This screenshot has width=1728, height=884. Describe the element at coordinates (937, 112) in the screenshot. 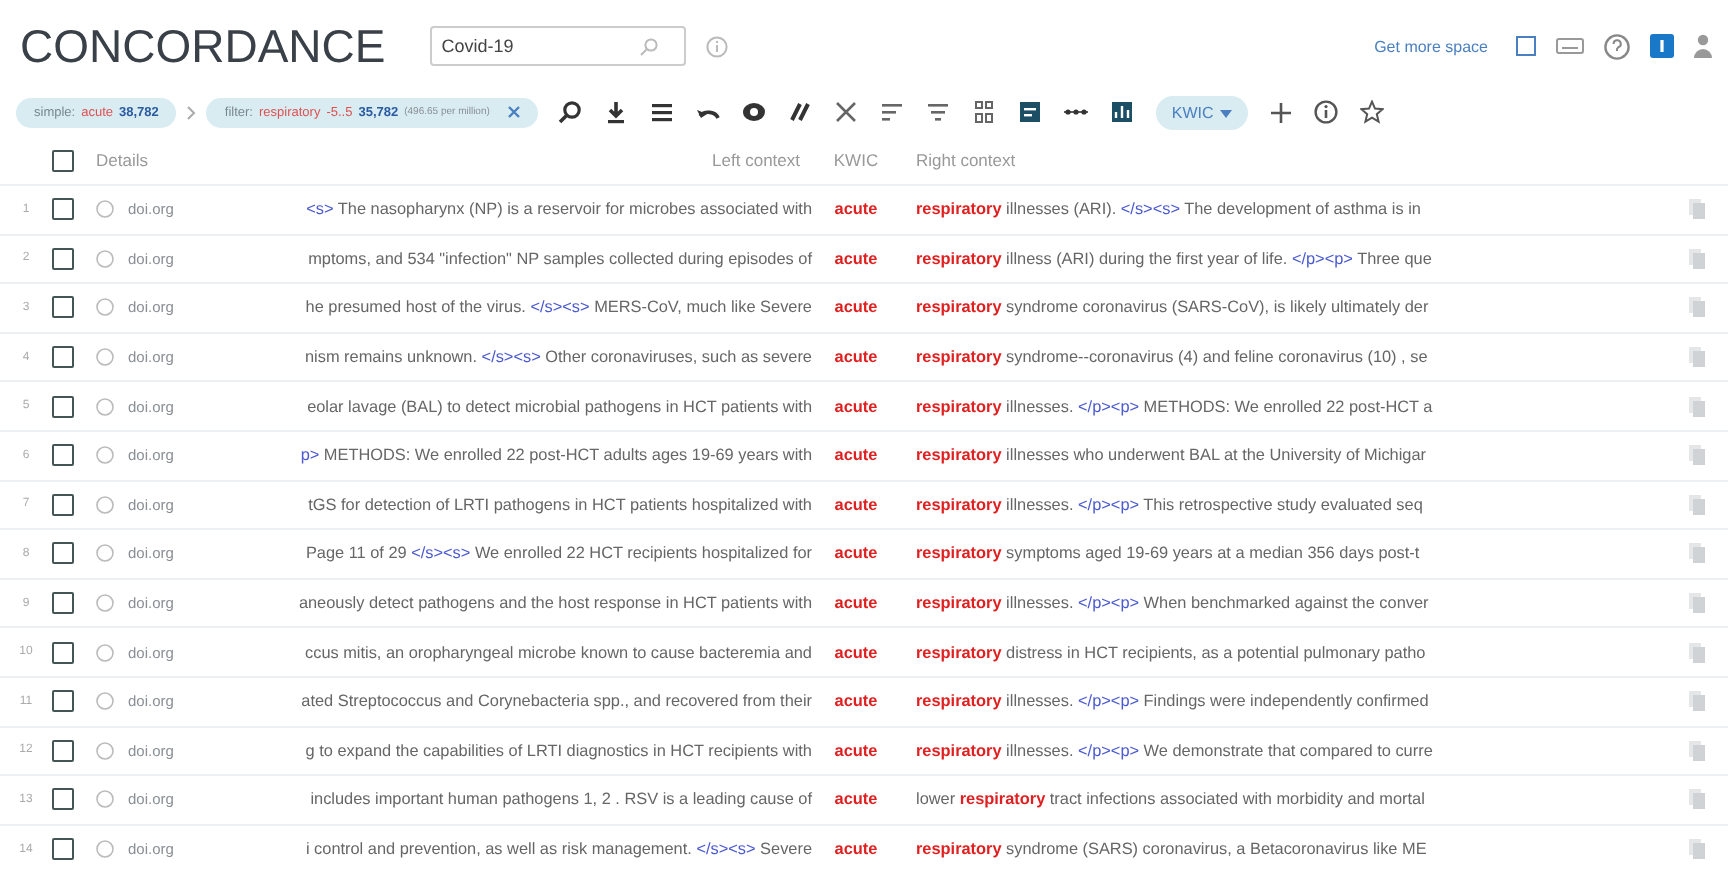

I see `filter-icon` at that location.